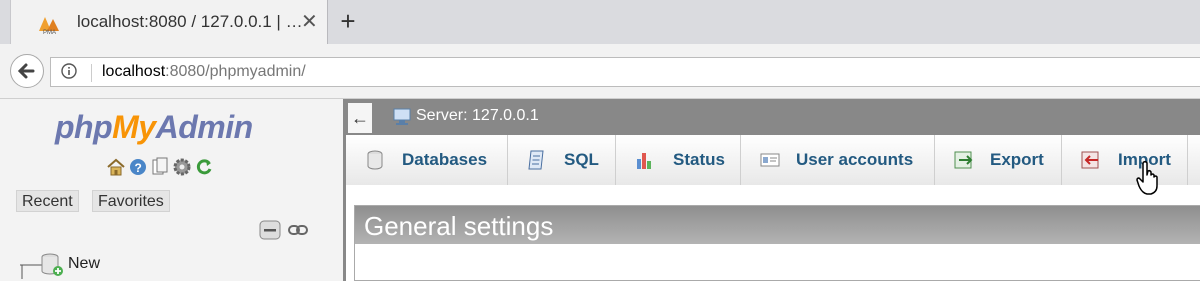  Describe the element at coordinates (1147, 177) in the screenshot. I see `hand-cursor-icon` at that location.